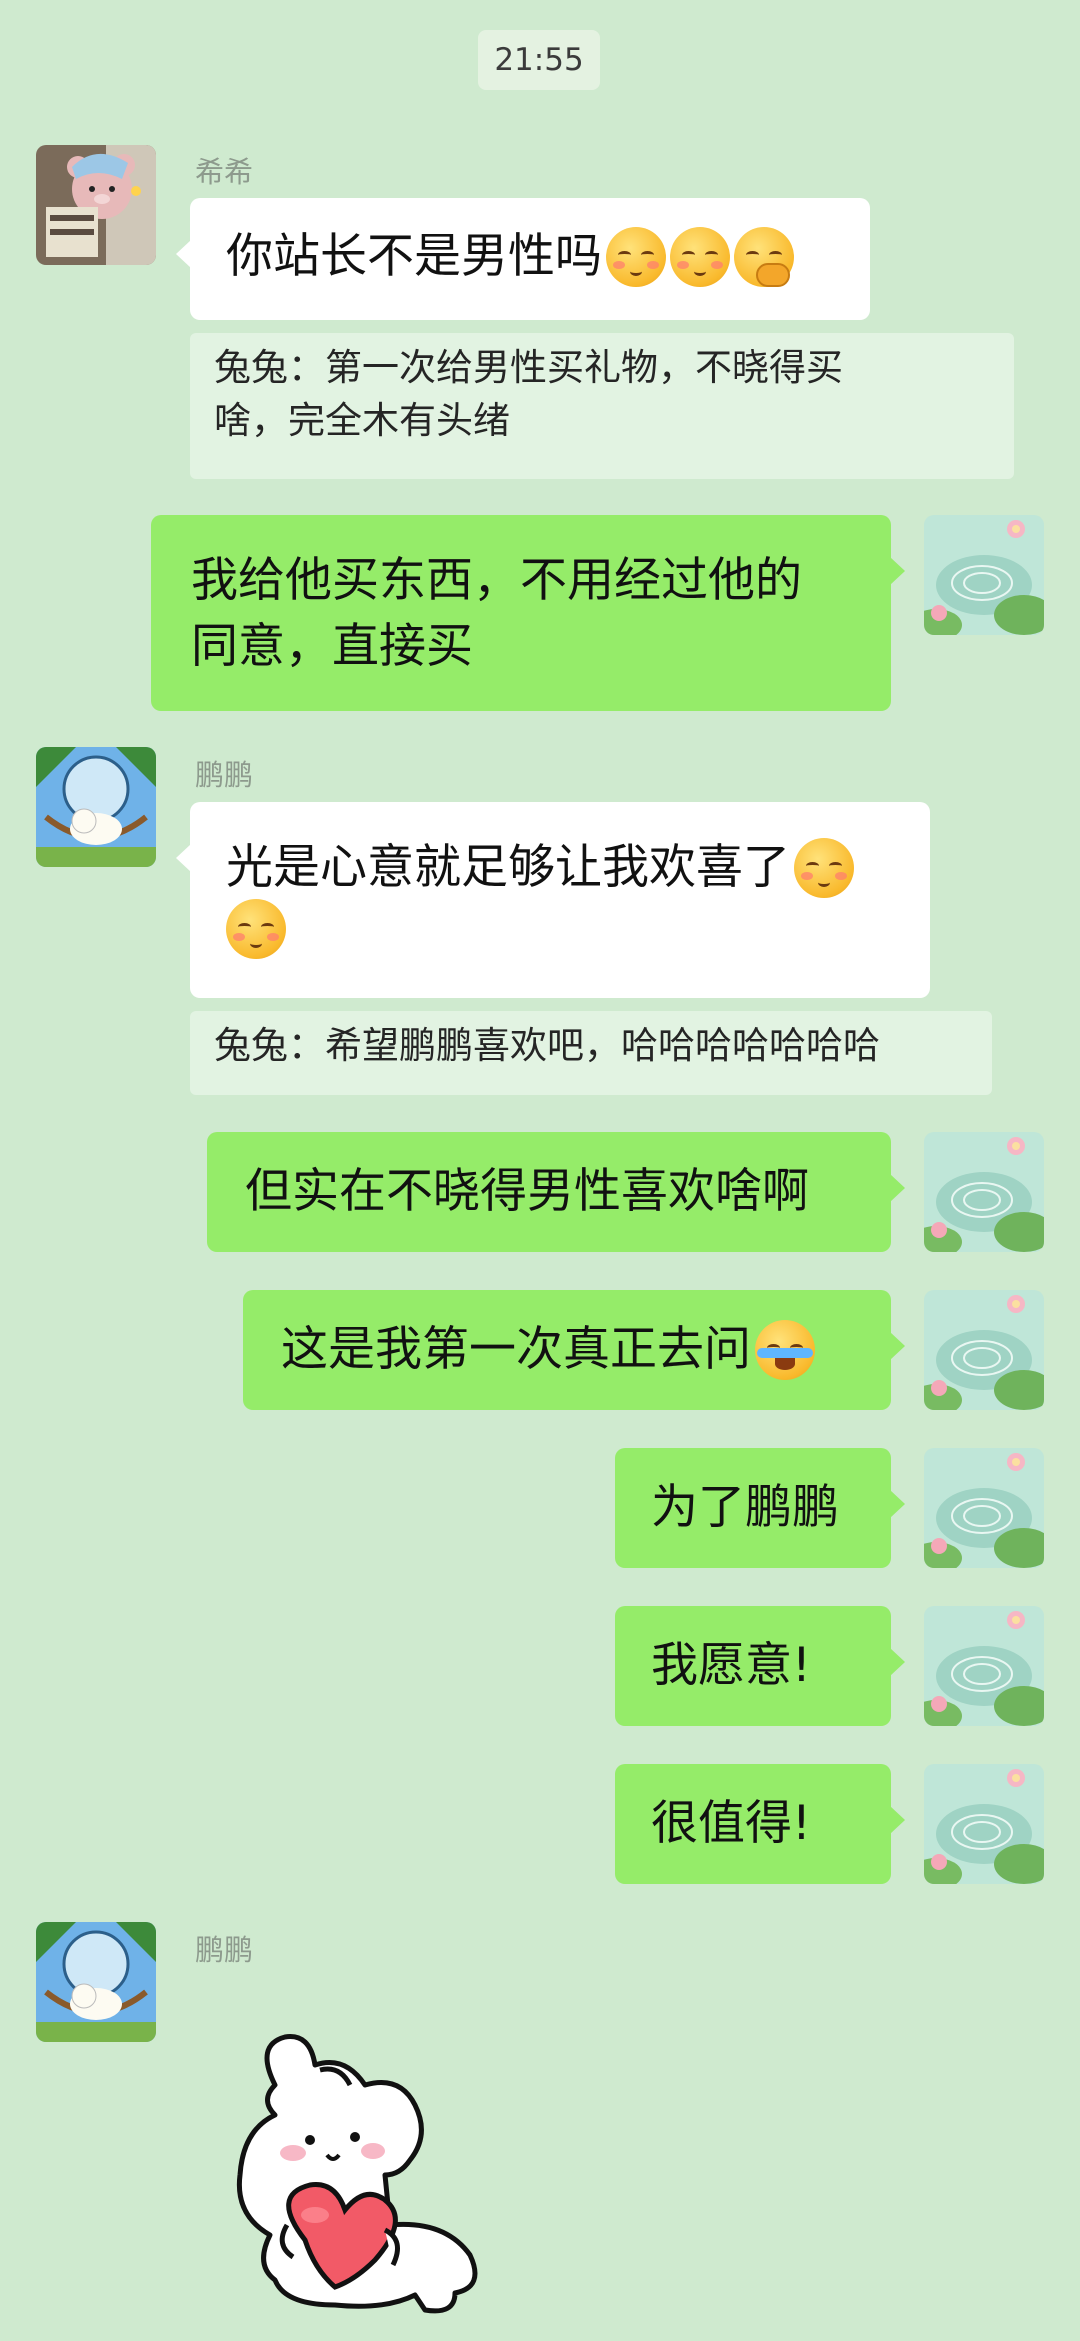  I want to click on laughing-crying-emoji-icon, so click(785, 1349).